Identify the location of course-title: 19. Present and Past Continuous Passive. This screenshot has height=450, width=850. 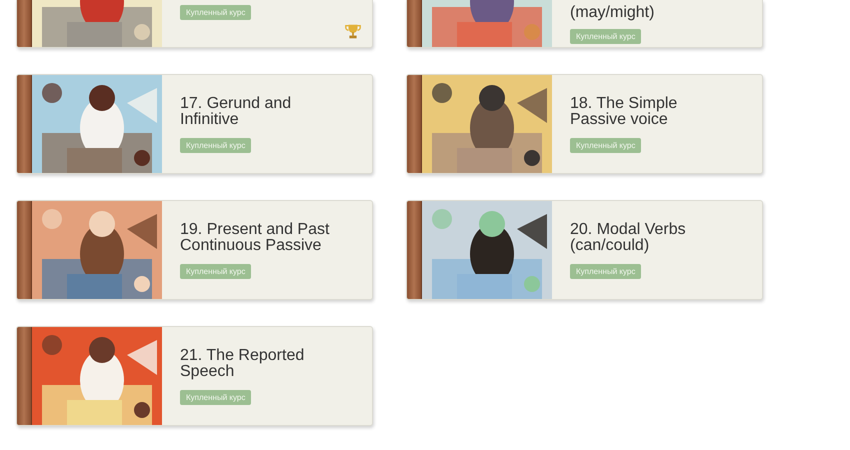
(262, 238).